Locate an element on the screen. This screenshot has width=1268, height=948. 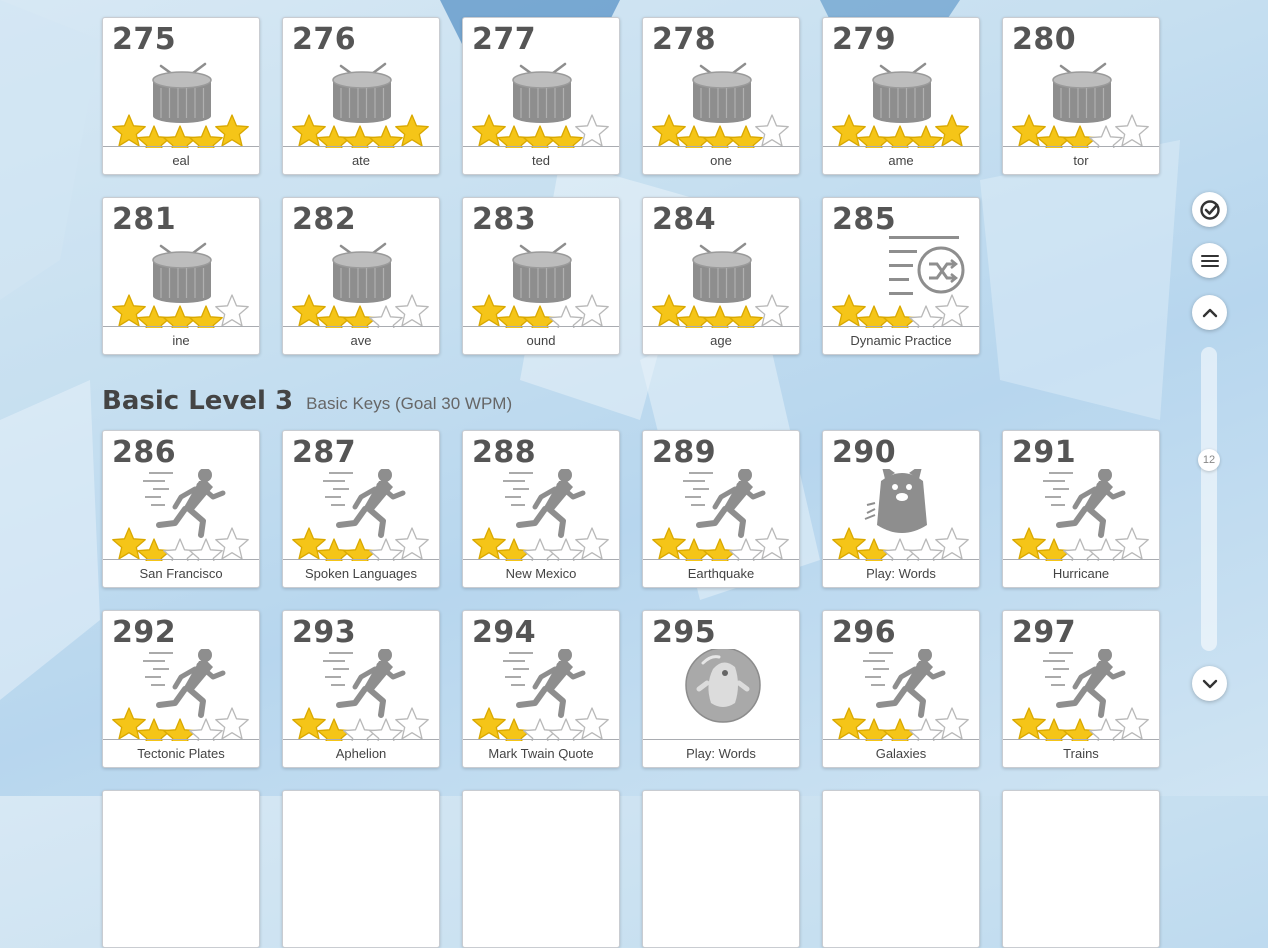
lesson-card: 293 Aphelion is located at coordinates (361, 689).